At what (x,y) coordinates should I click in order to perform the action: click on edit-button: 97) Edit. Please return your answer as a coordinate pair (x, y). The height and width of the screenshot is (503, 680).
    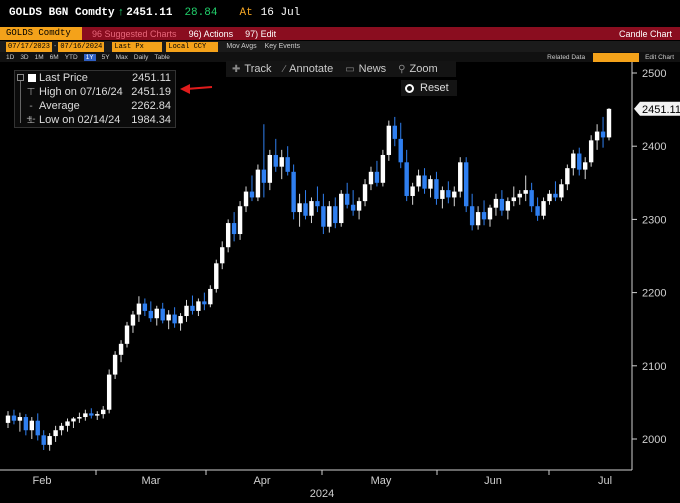
    Looking at the image, I should click on (260, 34).